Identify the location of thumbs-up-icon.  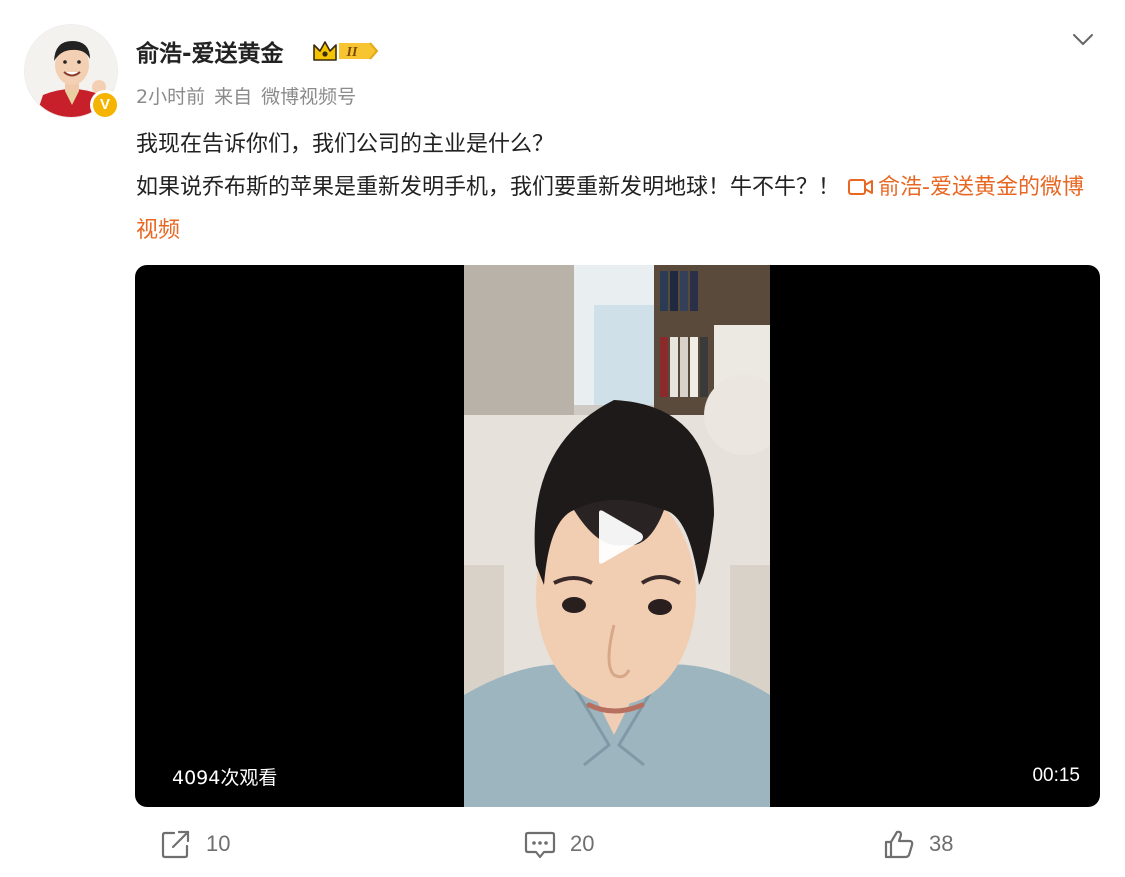
(899, 844).